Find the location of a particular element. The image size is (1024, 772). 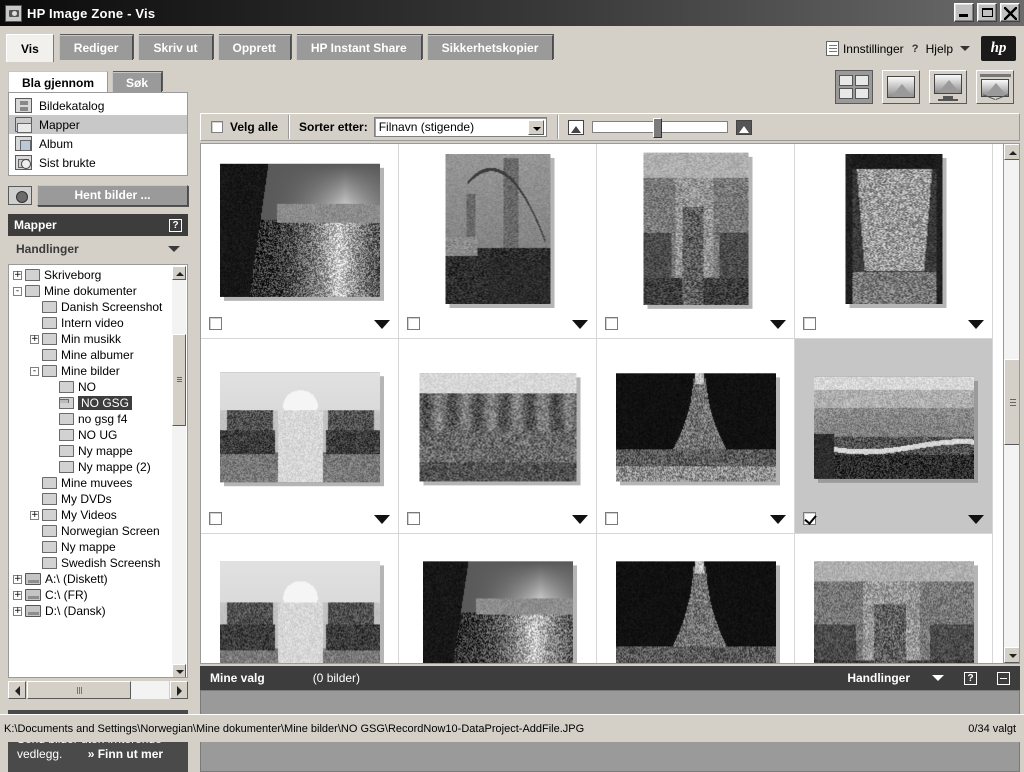

tree-item: Mine muvees is located at coordinates (90, 483).